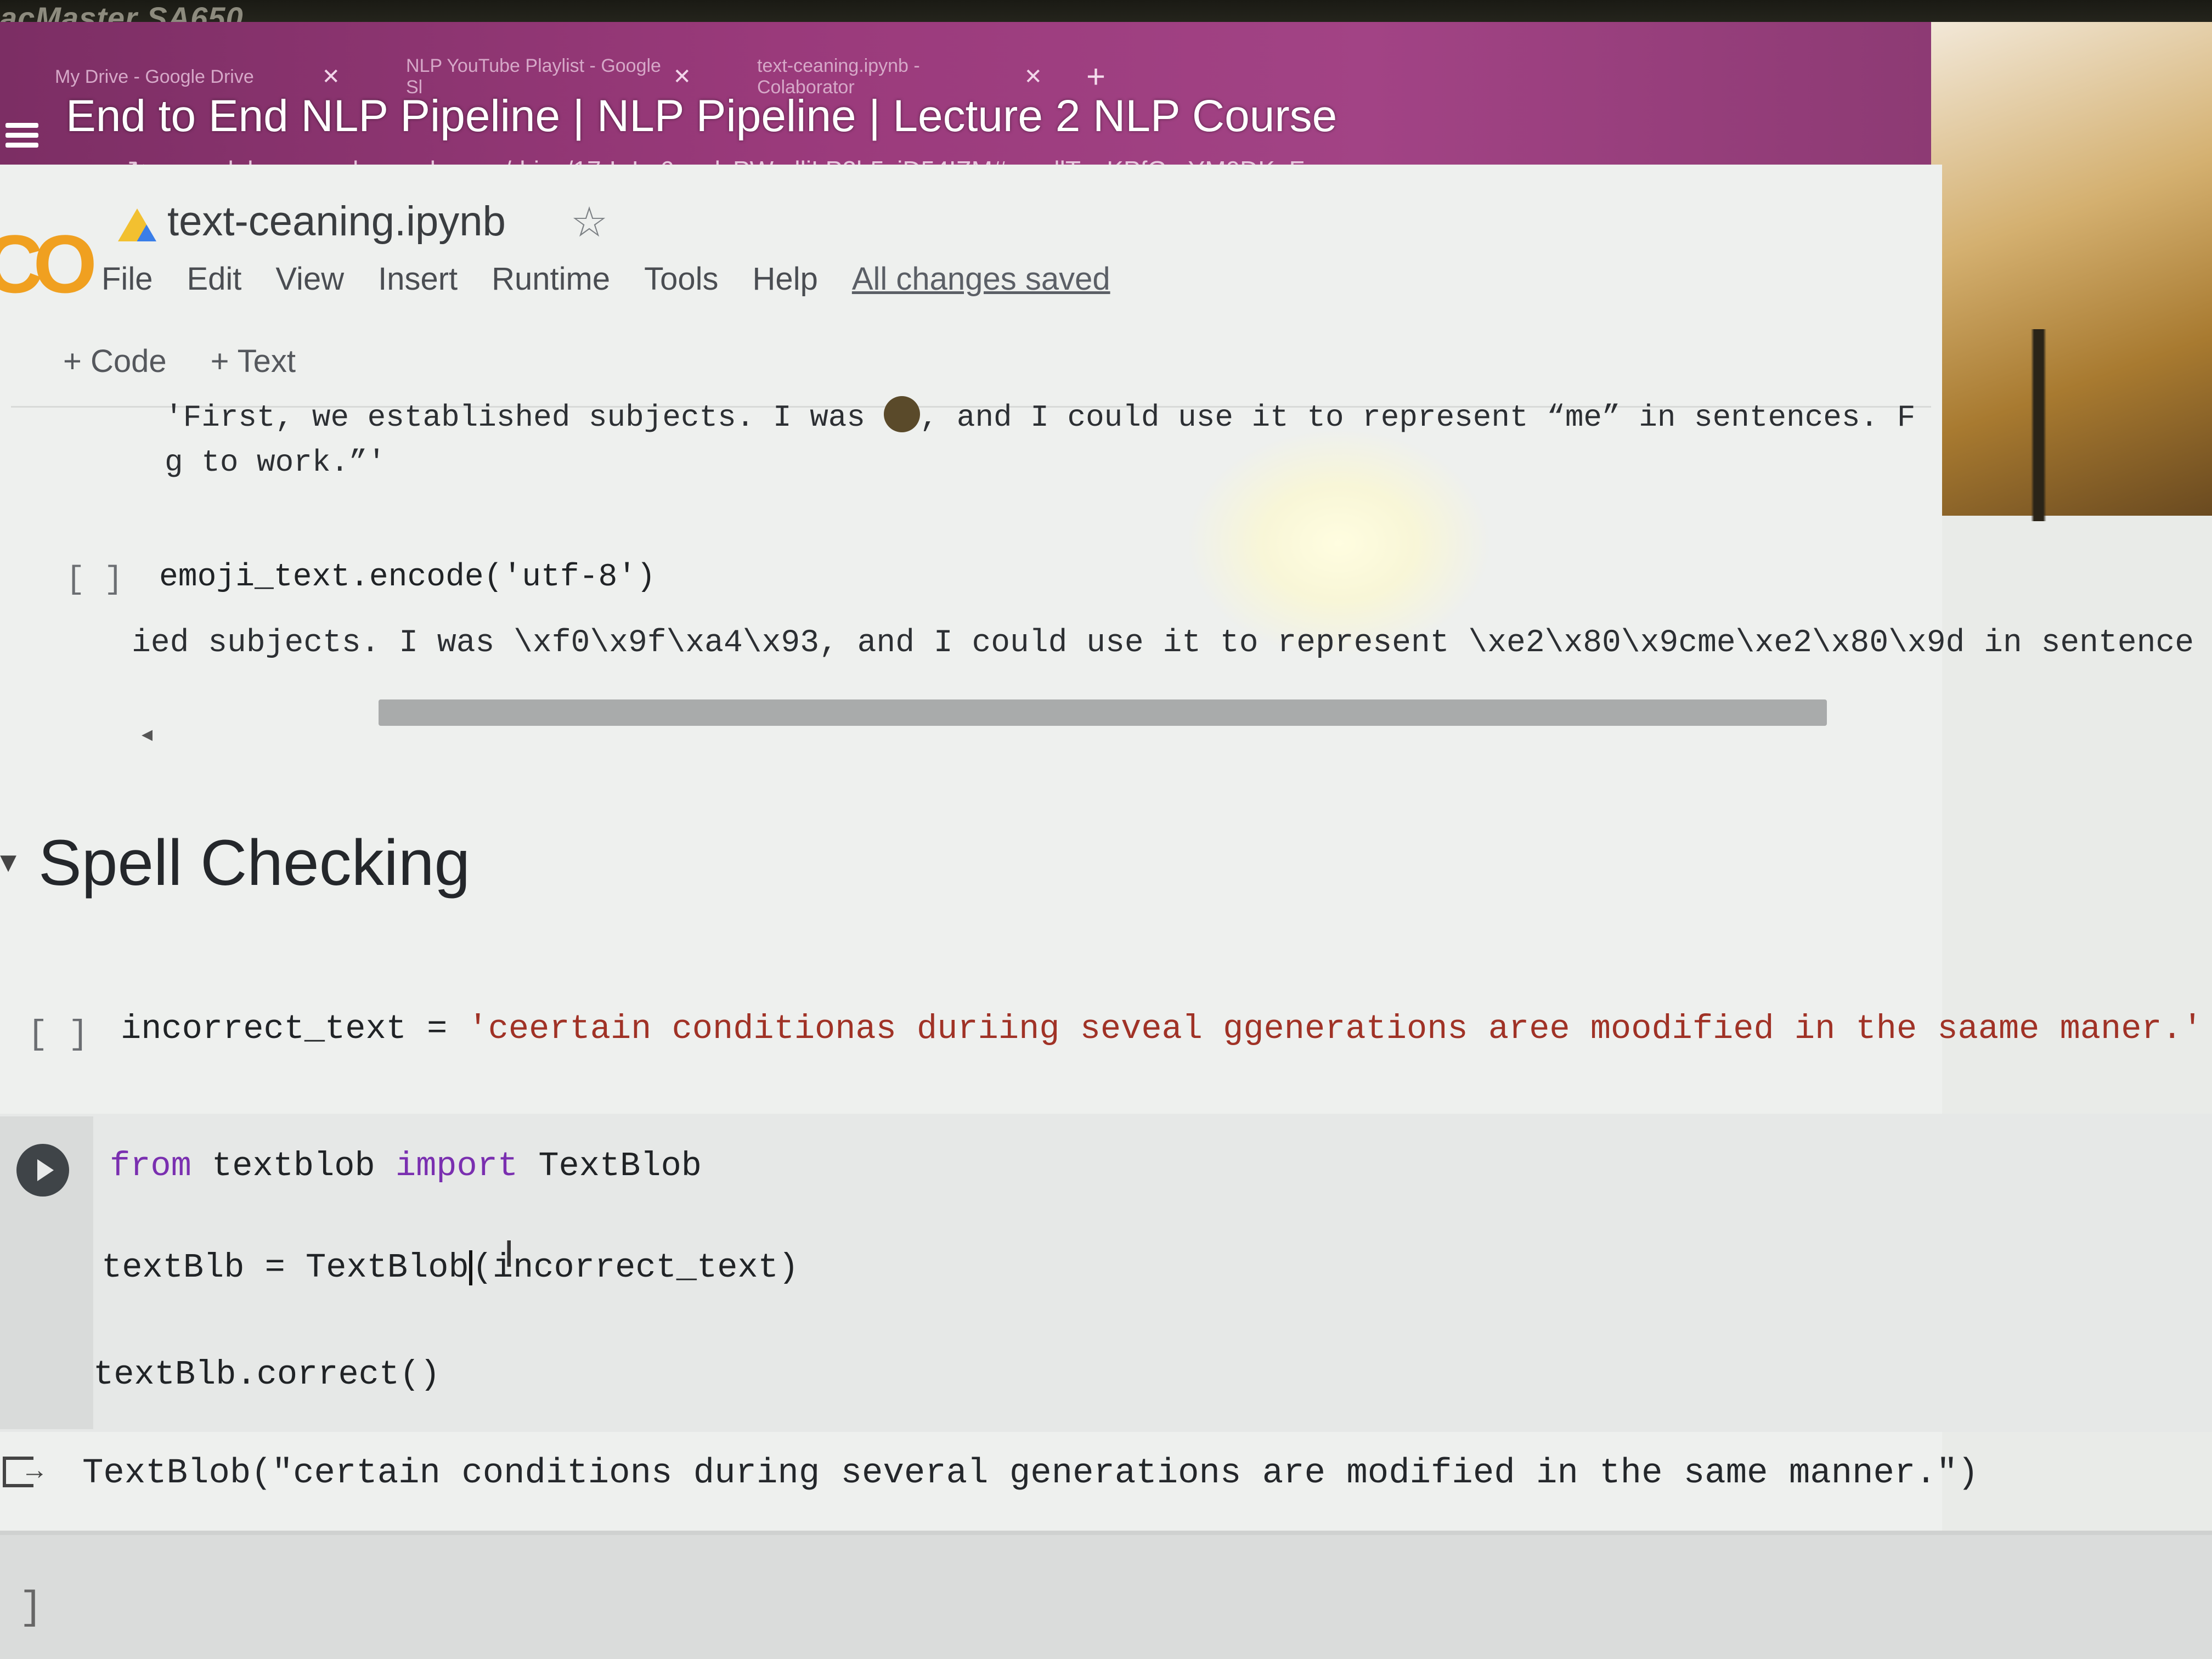 Image resolution: width=2212 pixels, height=1659 pixels. What do you see at coordinates (21, 135) in the screenshot?
I see `menu-icon` at bounding box center [21, 135].